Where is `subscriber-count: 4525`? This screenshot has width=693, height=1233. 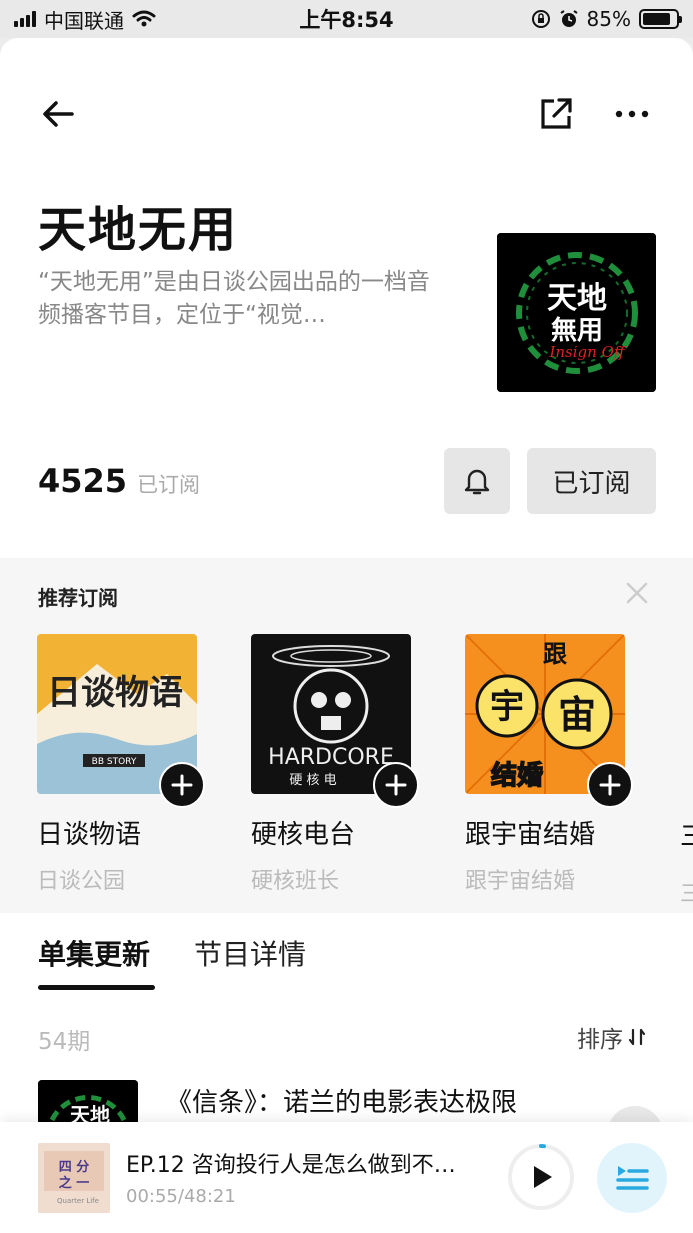 subscriber-count: 4525 is located at coordinates (83, 481).